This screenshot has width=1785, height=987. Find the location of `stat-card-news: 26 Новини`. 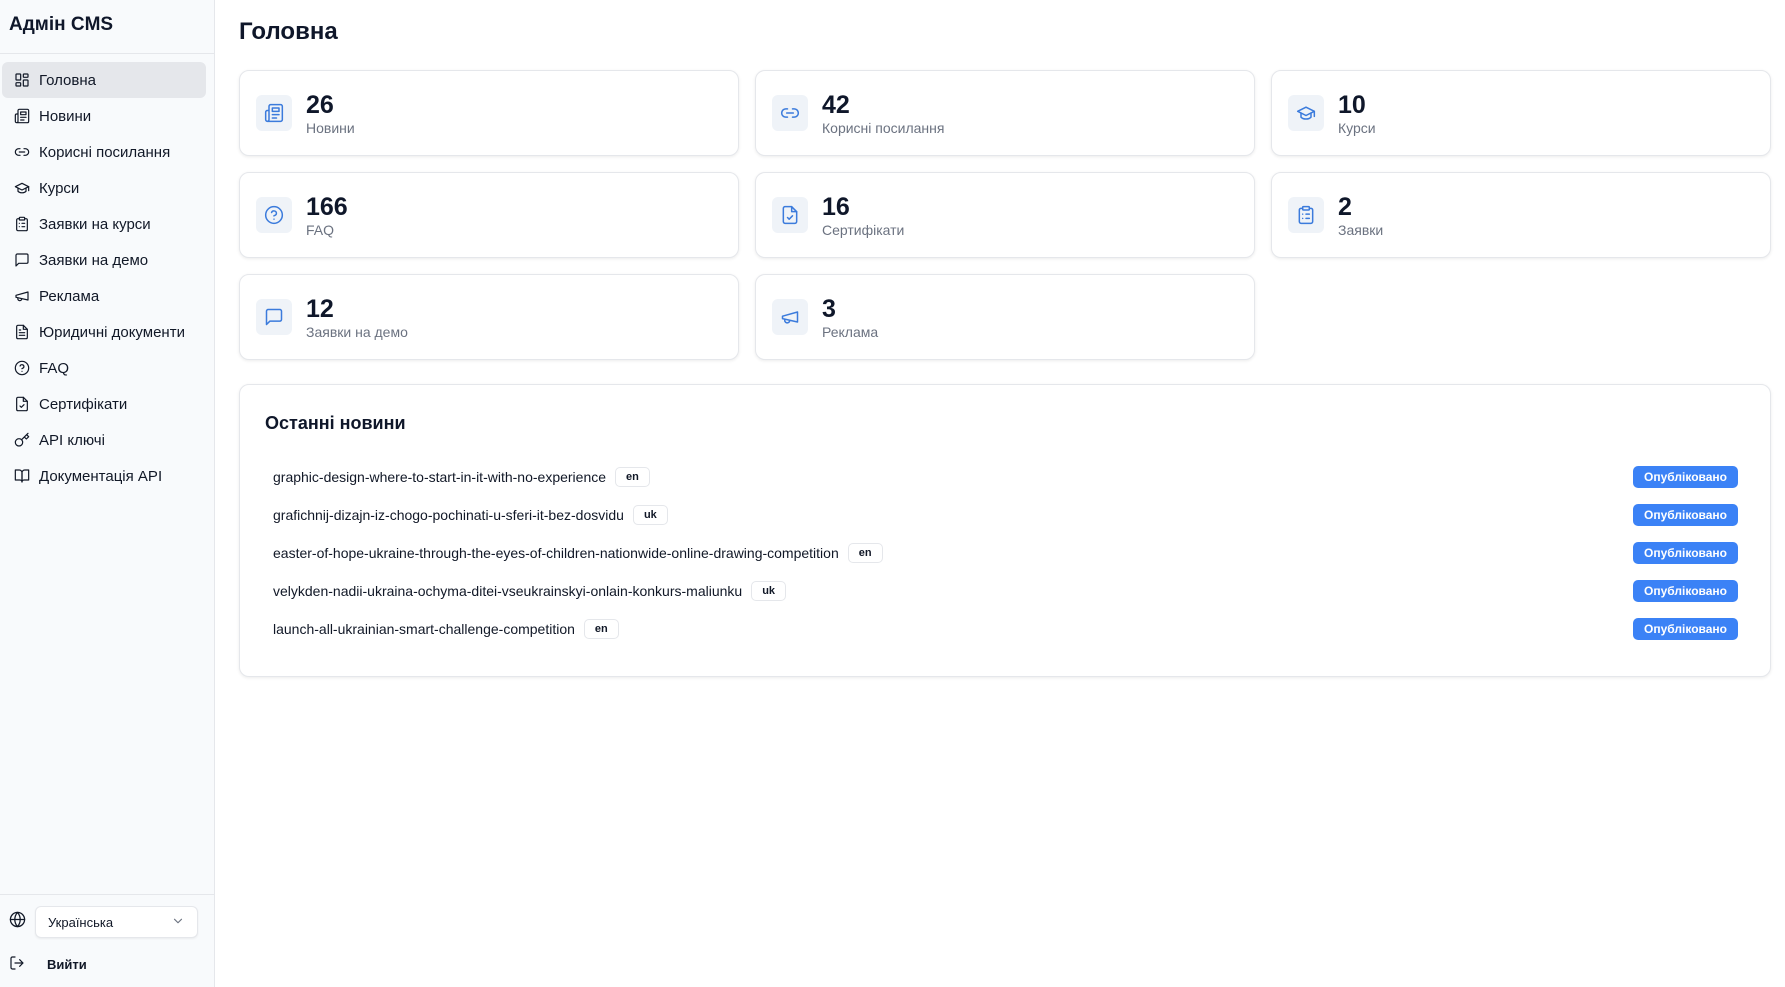

stat-card-news: 26 Новини is located at coordinates (489, 113).